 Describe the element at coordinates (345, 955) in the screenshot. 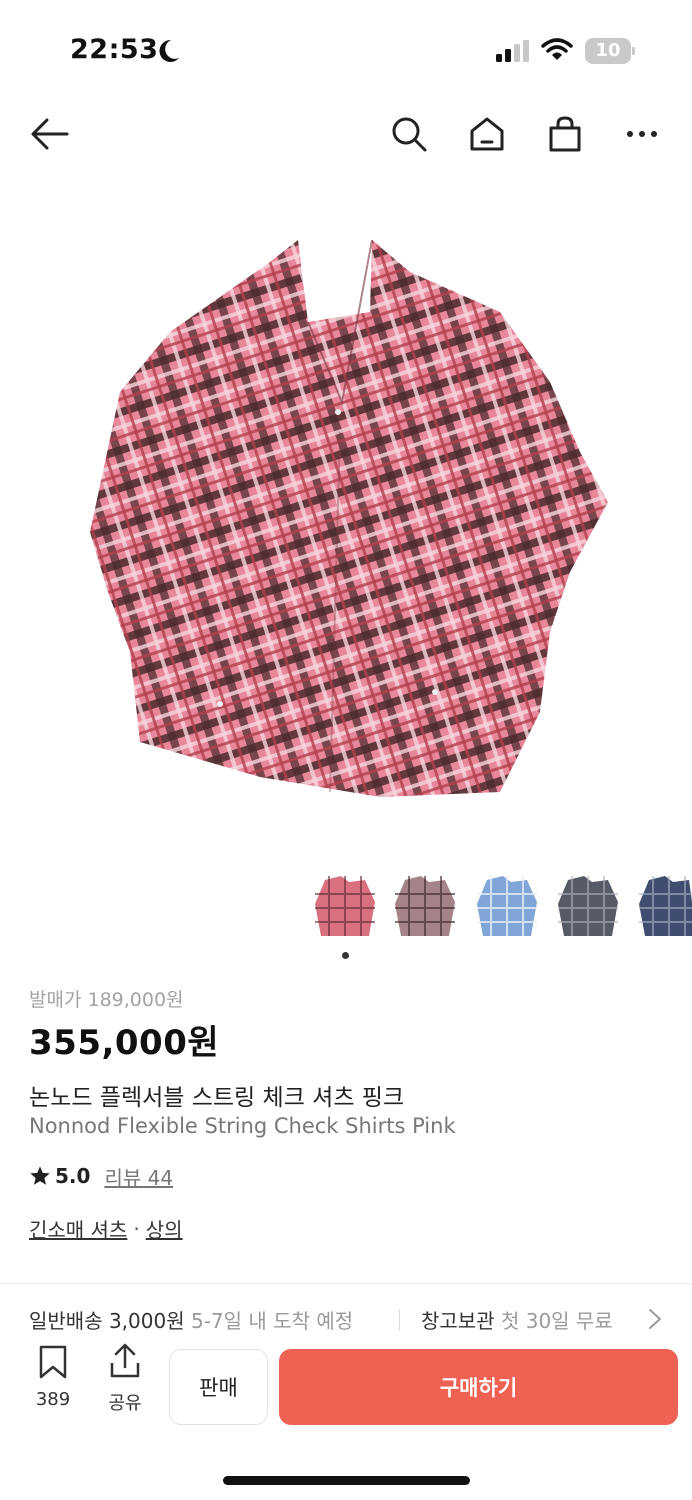

I see `carousel-indicator` at that location.